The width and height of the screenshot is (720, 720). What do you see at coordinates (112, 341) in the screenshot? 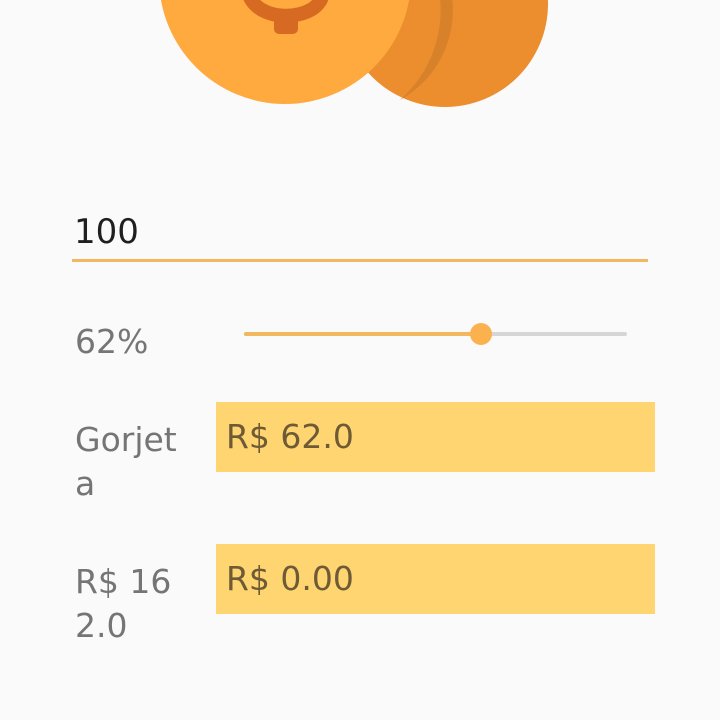
I see `tip-percent-label: 62%` at bounding box center [112, 341].